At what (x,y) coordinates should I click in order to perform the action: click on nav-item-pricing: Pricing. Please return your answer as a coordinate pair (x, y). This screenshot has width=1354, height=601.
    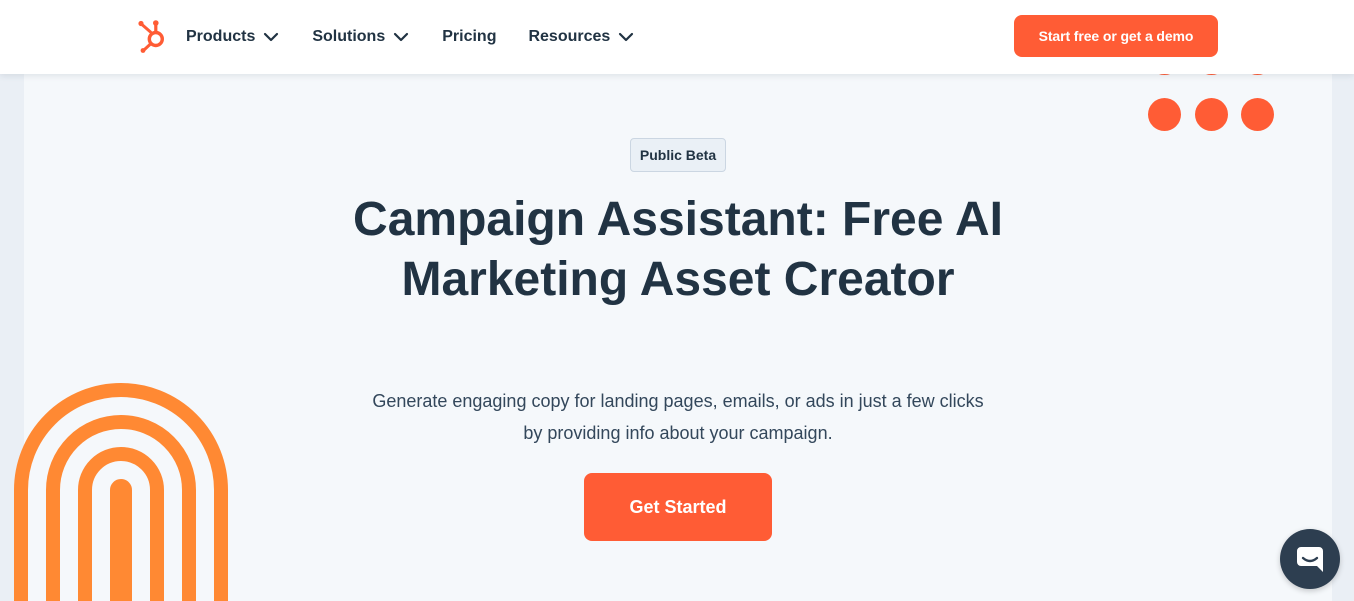
    Looking at the image, I should click on (469, 37).